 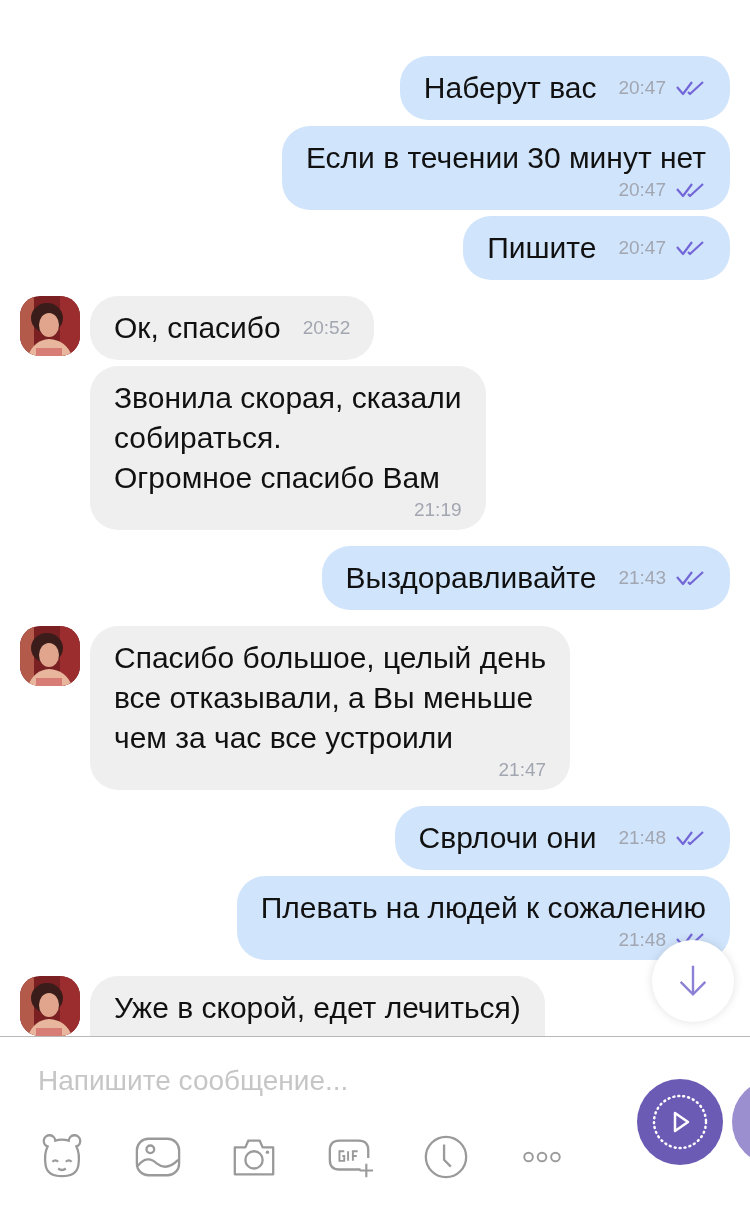 What do you see at coordinates (330, 698) in the screenshot?
I see `message-text: Спасибо большое, целый день все отказывали, а Вы меньше чем за час все устроили` at bounding box center [330, 698].